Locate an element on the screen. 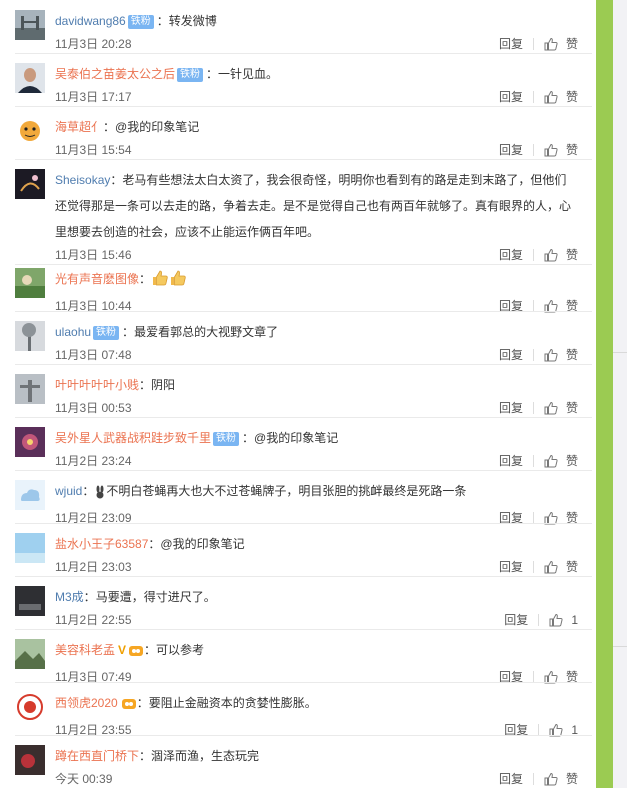 Image resolution: width=627 pixels, height=788 pixels. username-link: 海草超亻 is located at coordinates (79, 127).